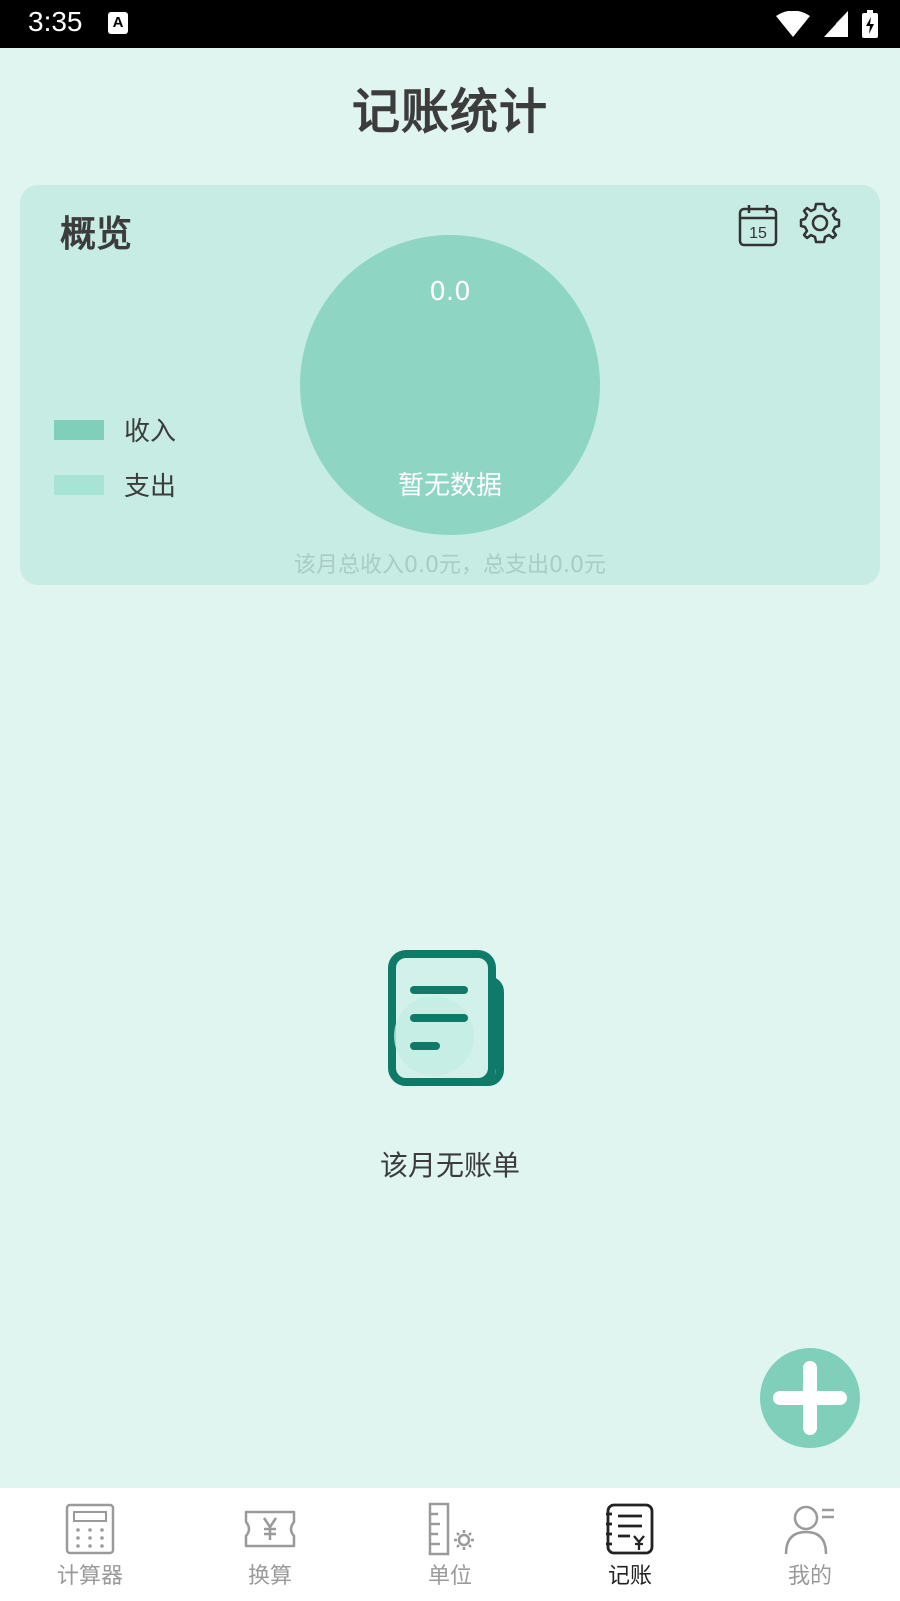  I want to click on legend-swatch-expense, so click(79, 484).